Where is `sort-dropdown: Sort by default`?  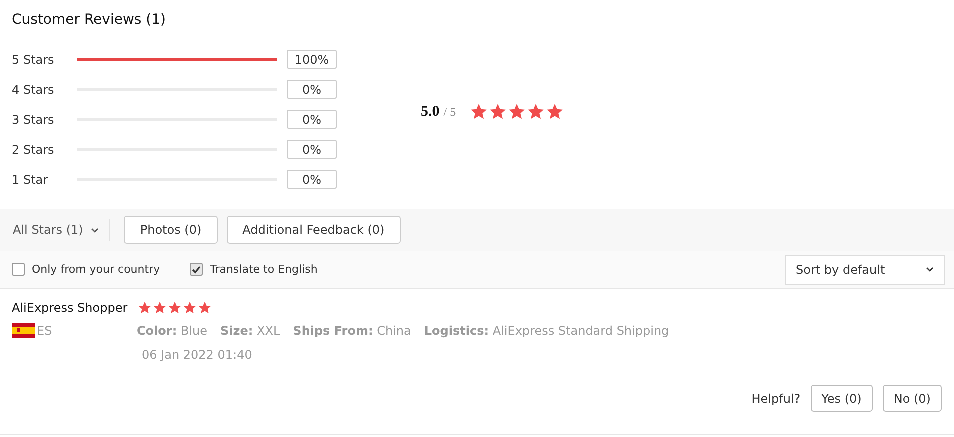
sort-dropdown: Sort by default is located at coordinates (865, 269).